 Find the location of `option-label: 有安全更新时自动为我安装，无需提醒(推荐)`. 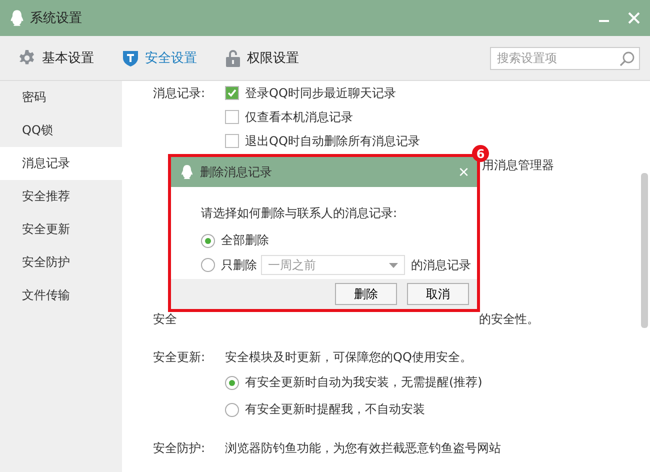

option-label: 有安全更新时自动为我安装，无需提醒(推荐) is located at coordinates (363, 382).